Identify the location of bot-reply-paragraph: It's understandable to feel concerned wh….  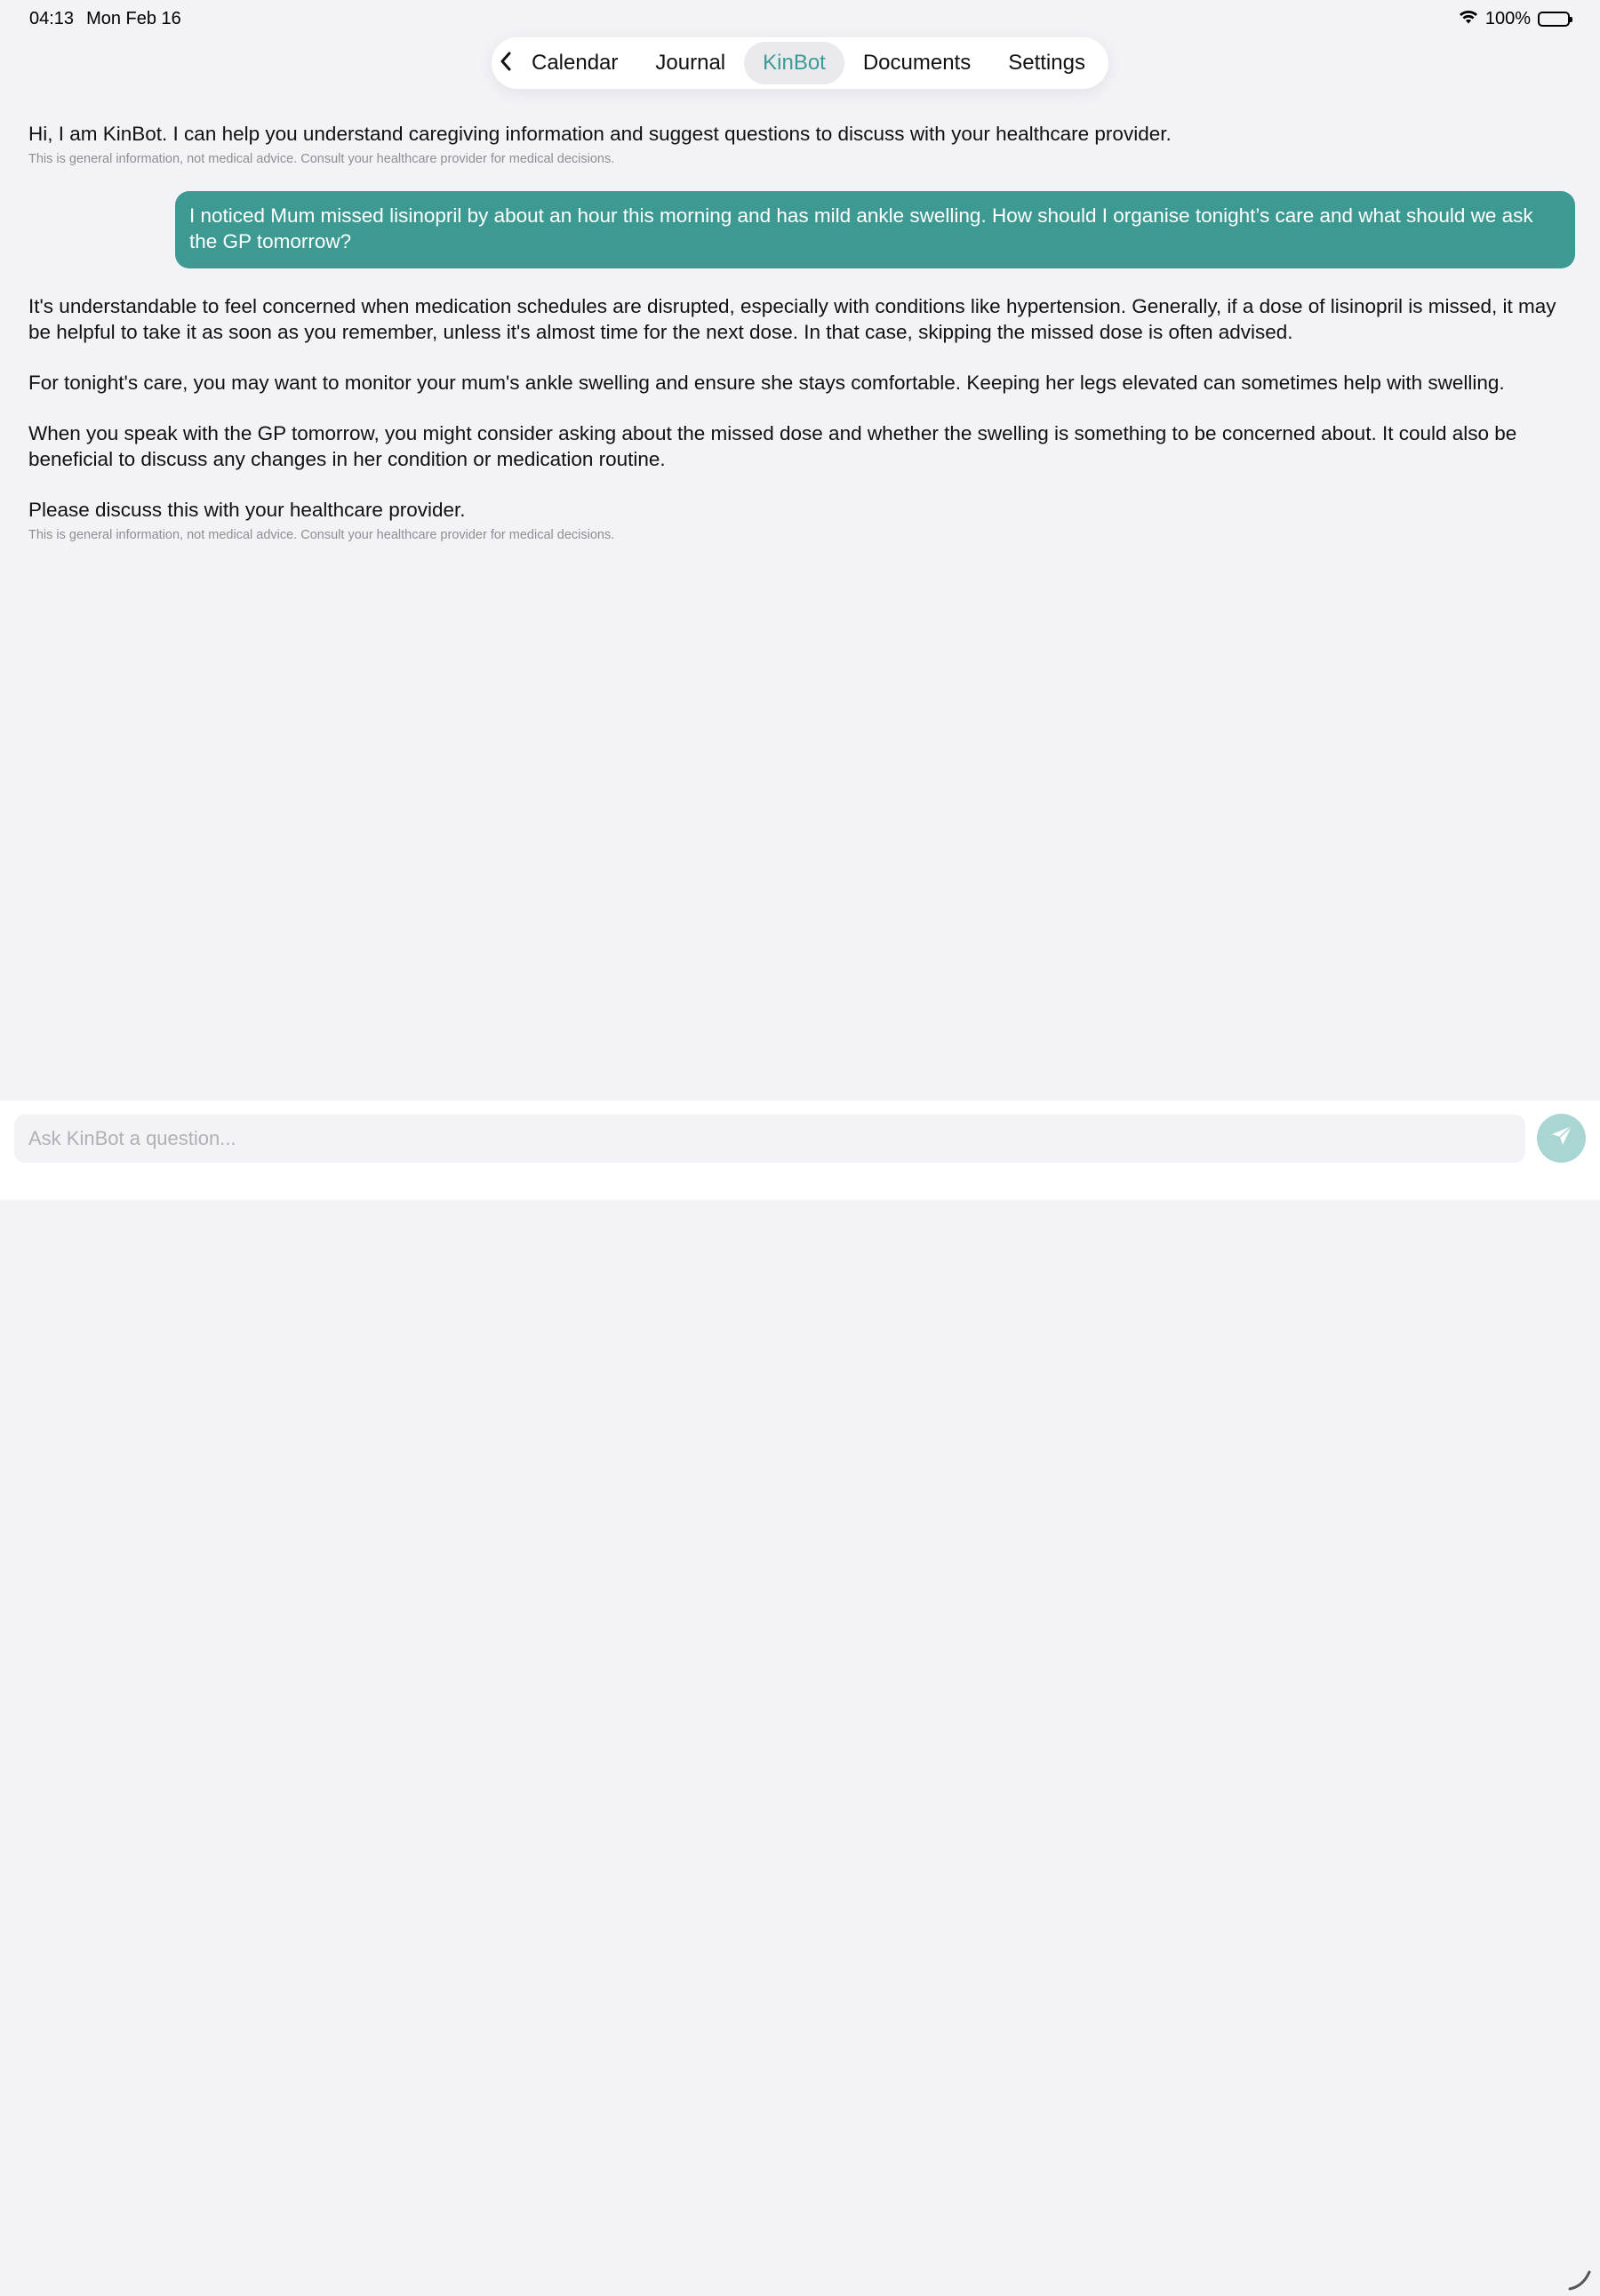
(792, 319).